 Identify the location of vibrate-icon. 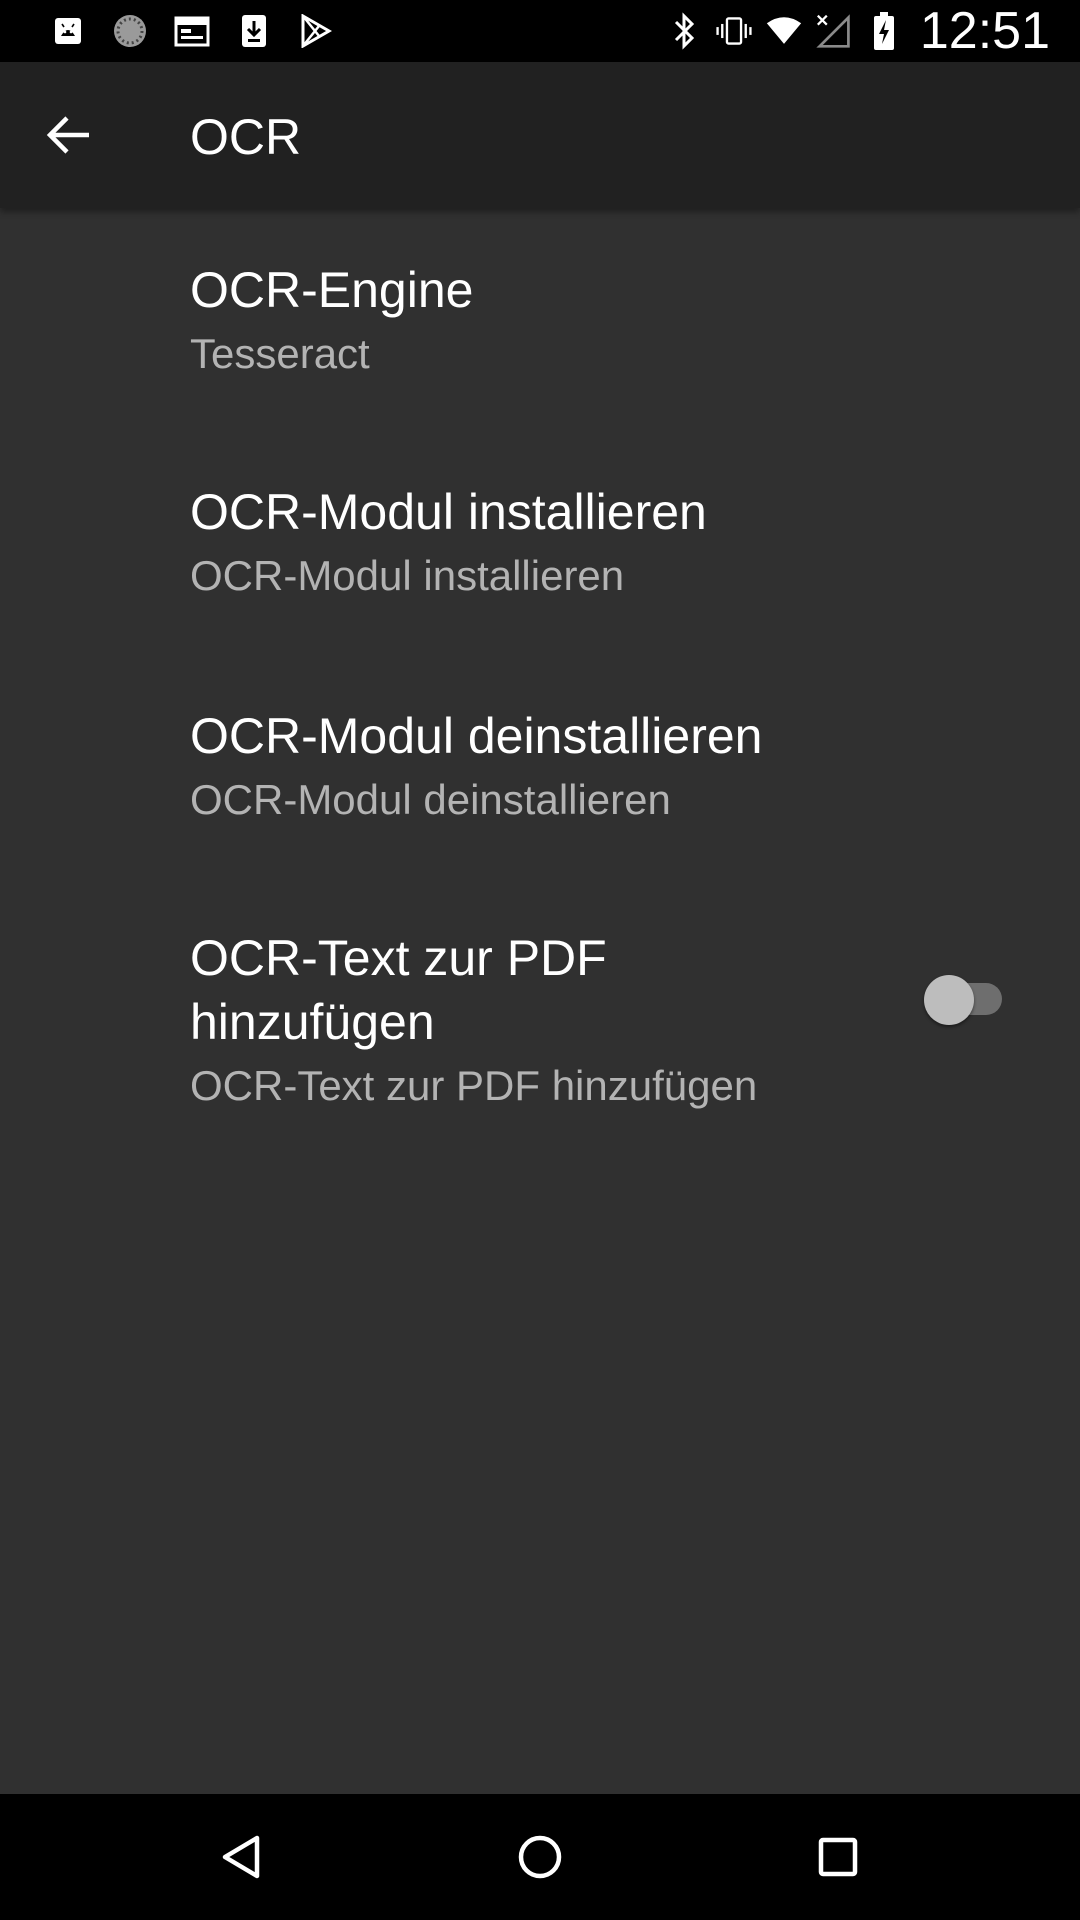
(734, 31).